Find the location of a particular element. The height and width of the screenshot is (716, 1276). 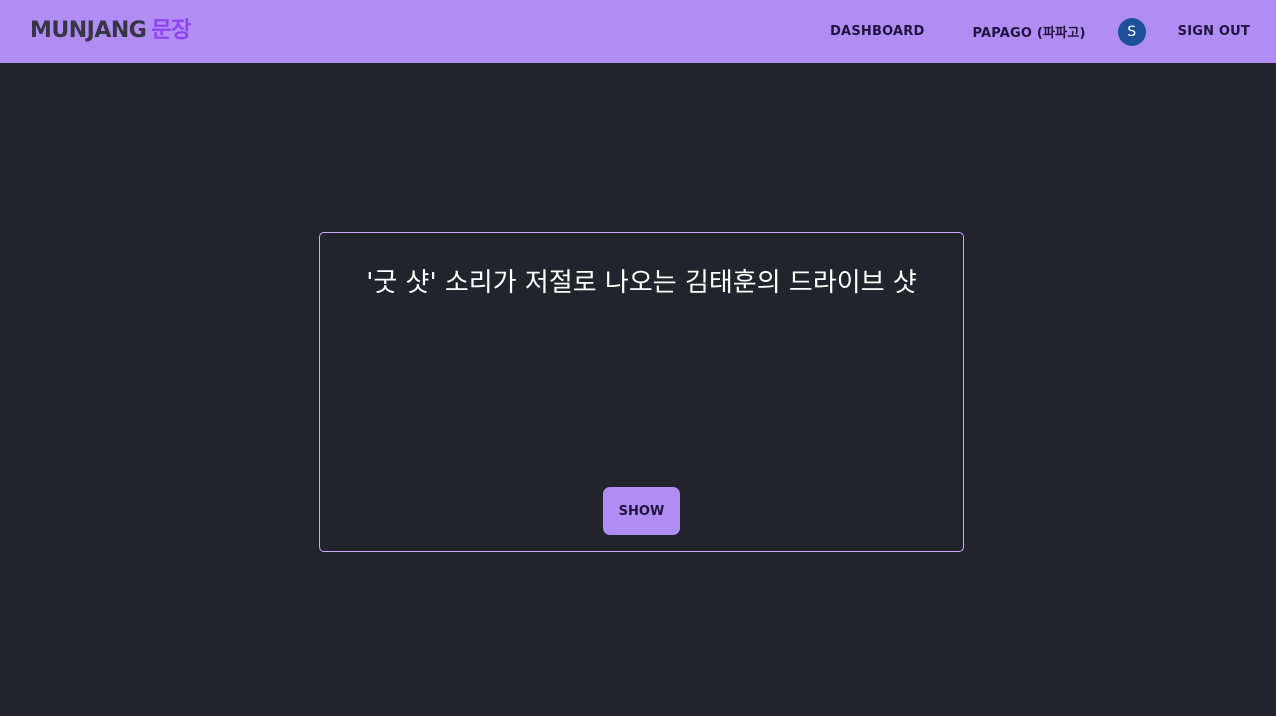

show-button: SHOW is located at coordinates (641, 511).